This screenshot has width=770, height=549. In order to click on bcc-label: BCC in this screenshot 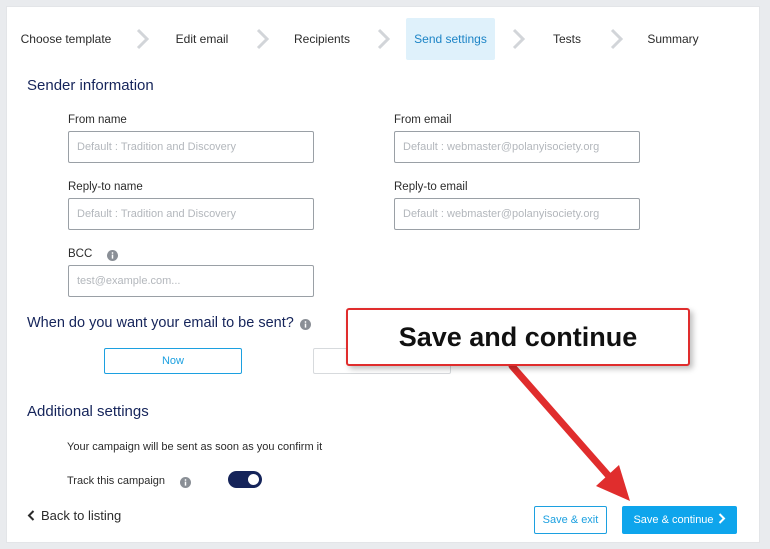, I will do `click(80, 254)`.